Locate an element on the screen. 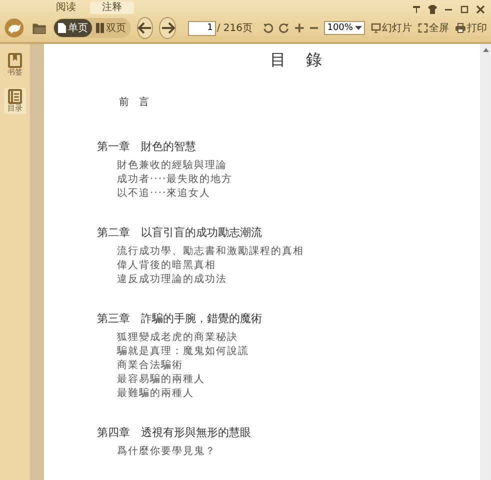 This screenshot has height=480, width=491. shirt-icon is located at coordinates (432, 9).